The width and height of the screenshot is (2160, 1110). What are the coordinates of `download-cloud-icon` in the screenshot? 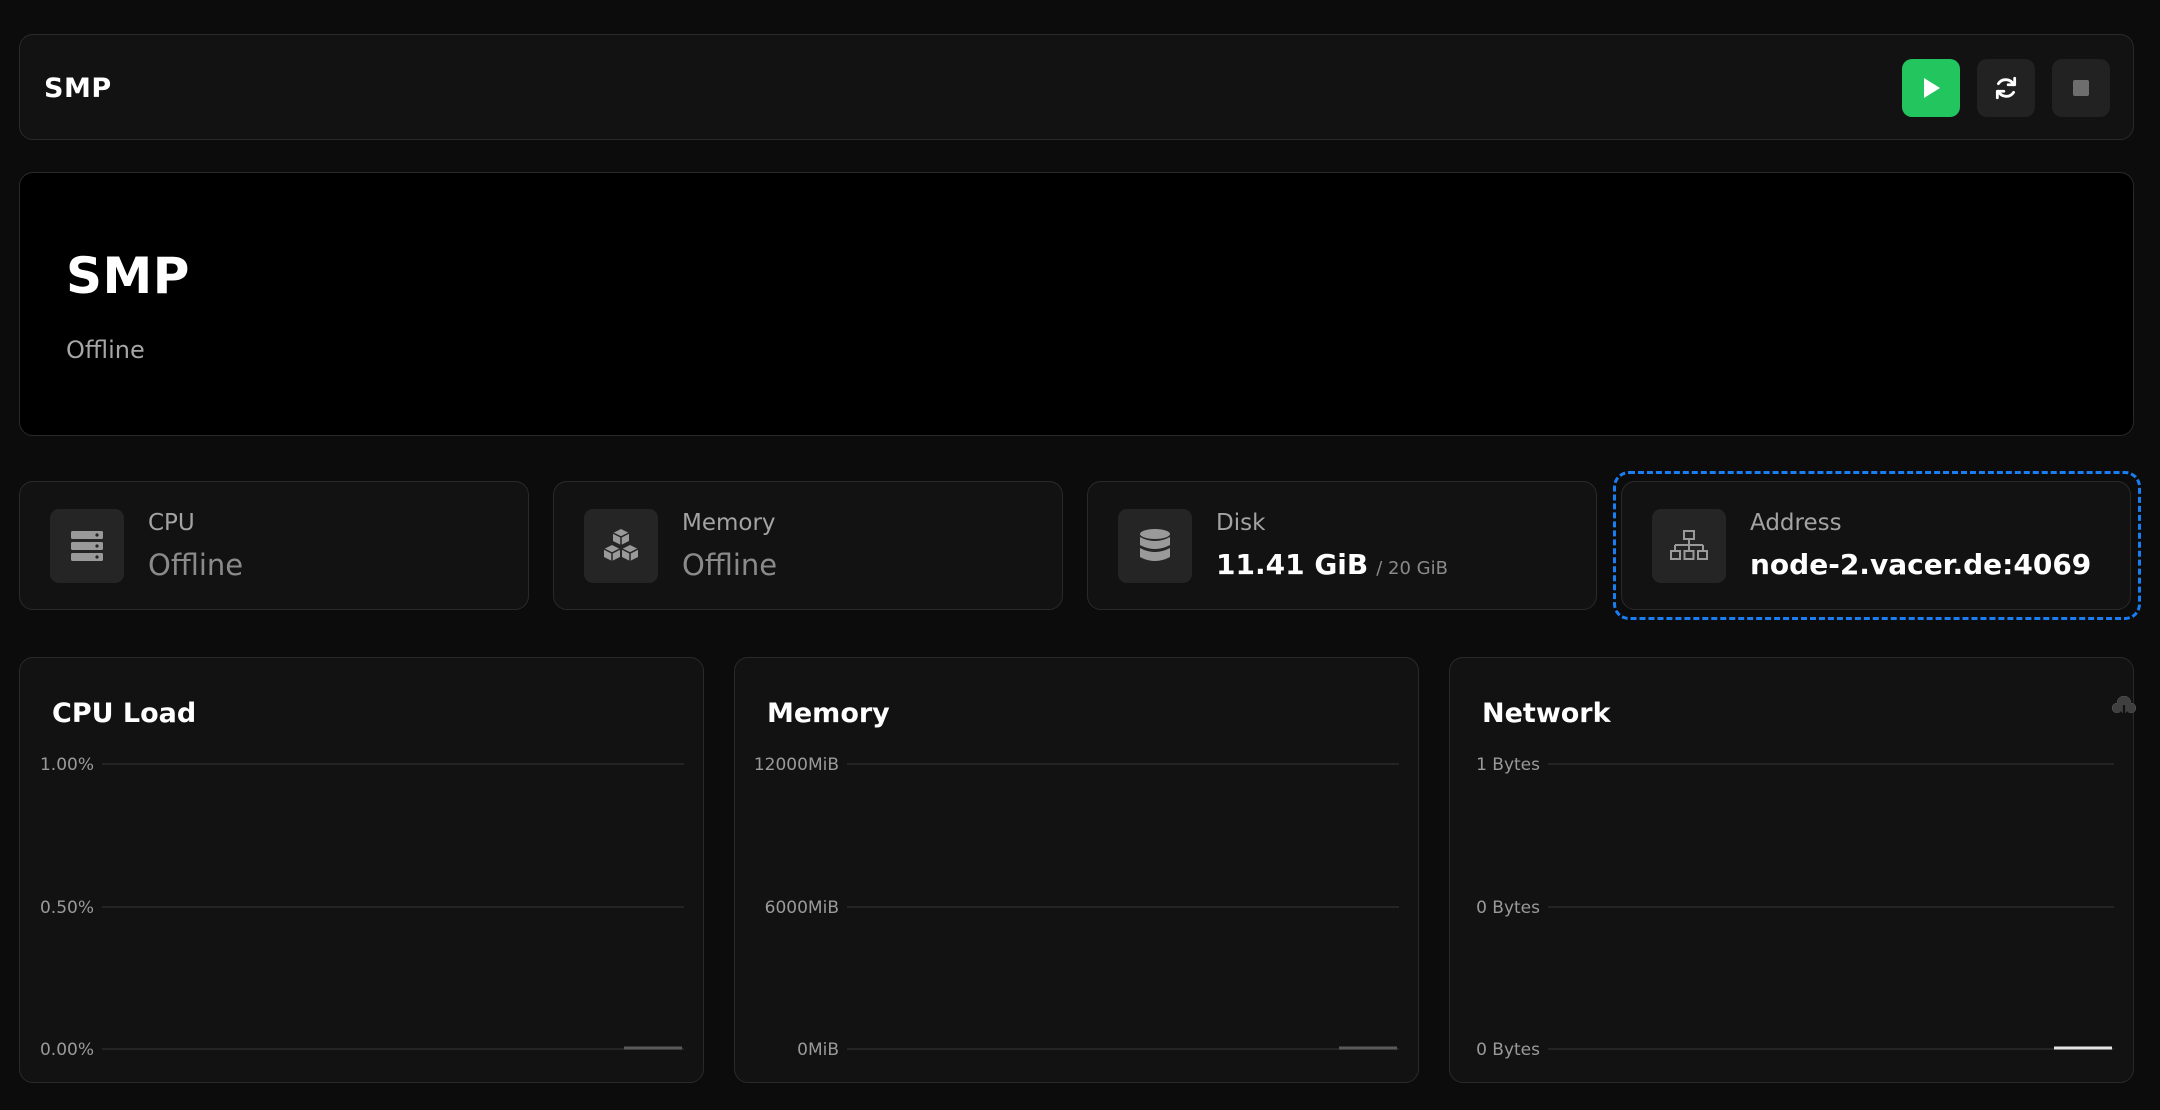 It's located at (2124, 708).